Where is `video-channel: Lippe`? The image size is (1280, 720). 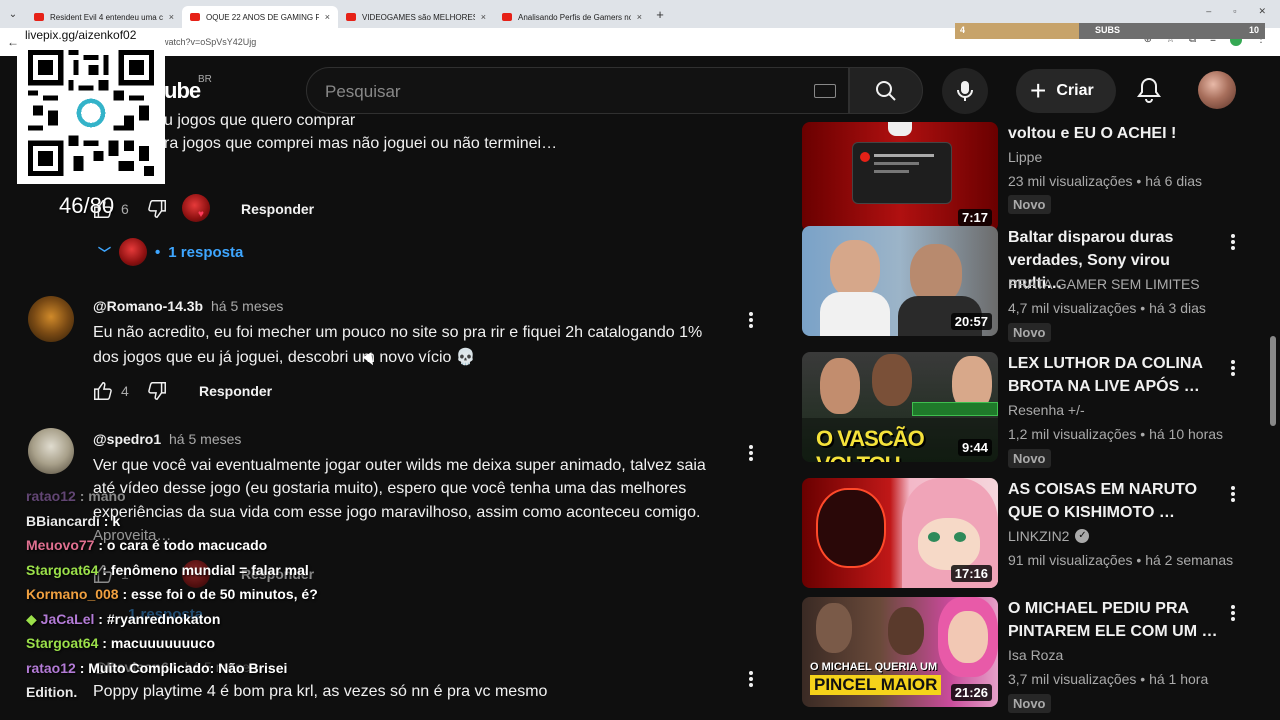
video-channel: Lippe is located at coordinates (1025, 157).